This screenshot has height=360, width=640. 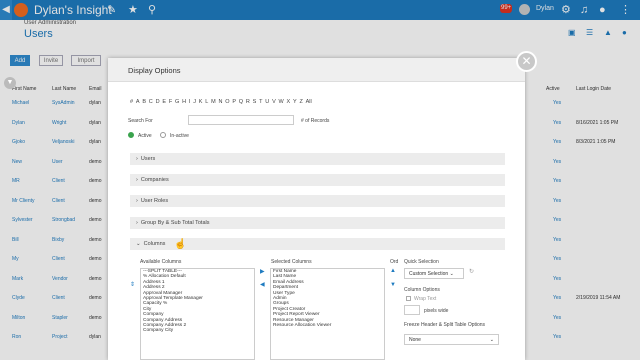 What do you see at coordinates (262, 271) in the screenshot?
I see `move-right-arrow-icon: ▶` at bounding box center [262, 271].